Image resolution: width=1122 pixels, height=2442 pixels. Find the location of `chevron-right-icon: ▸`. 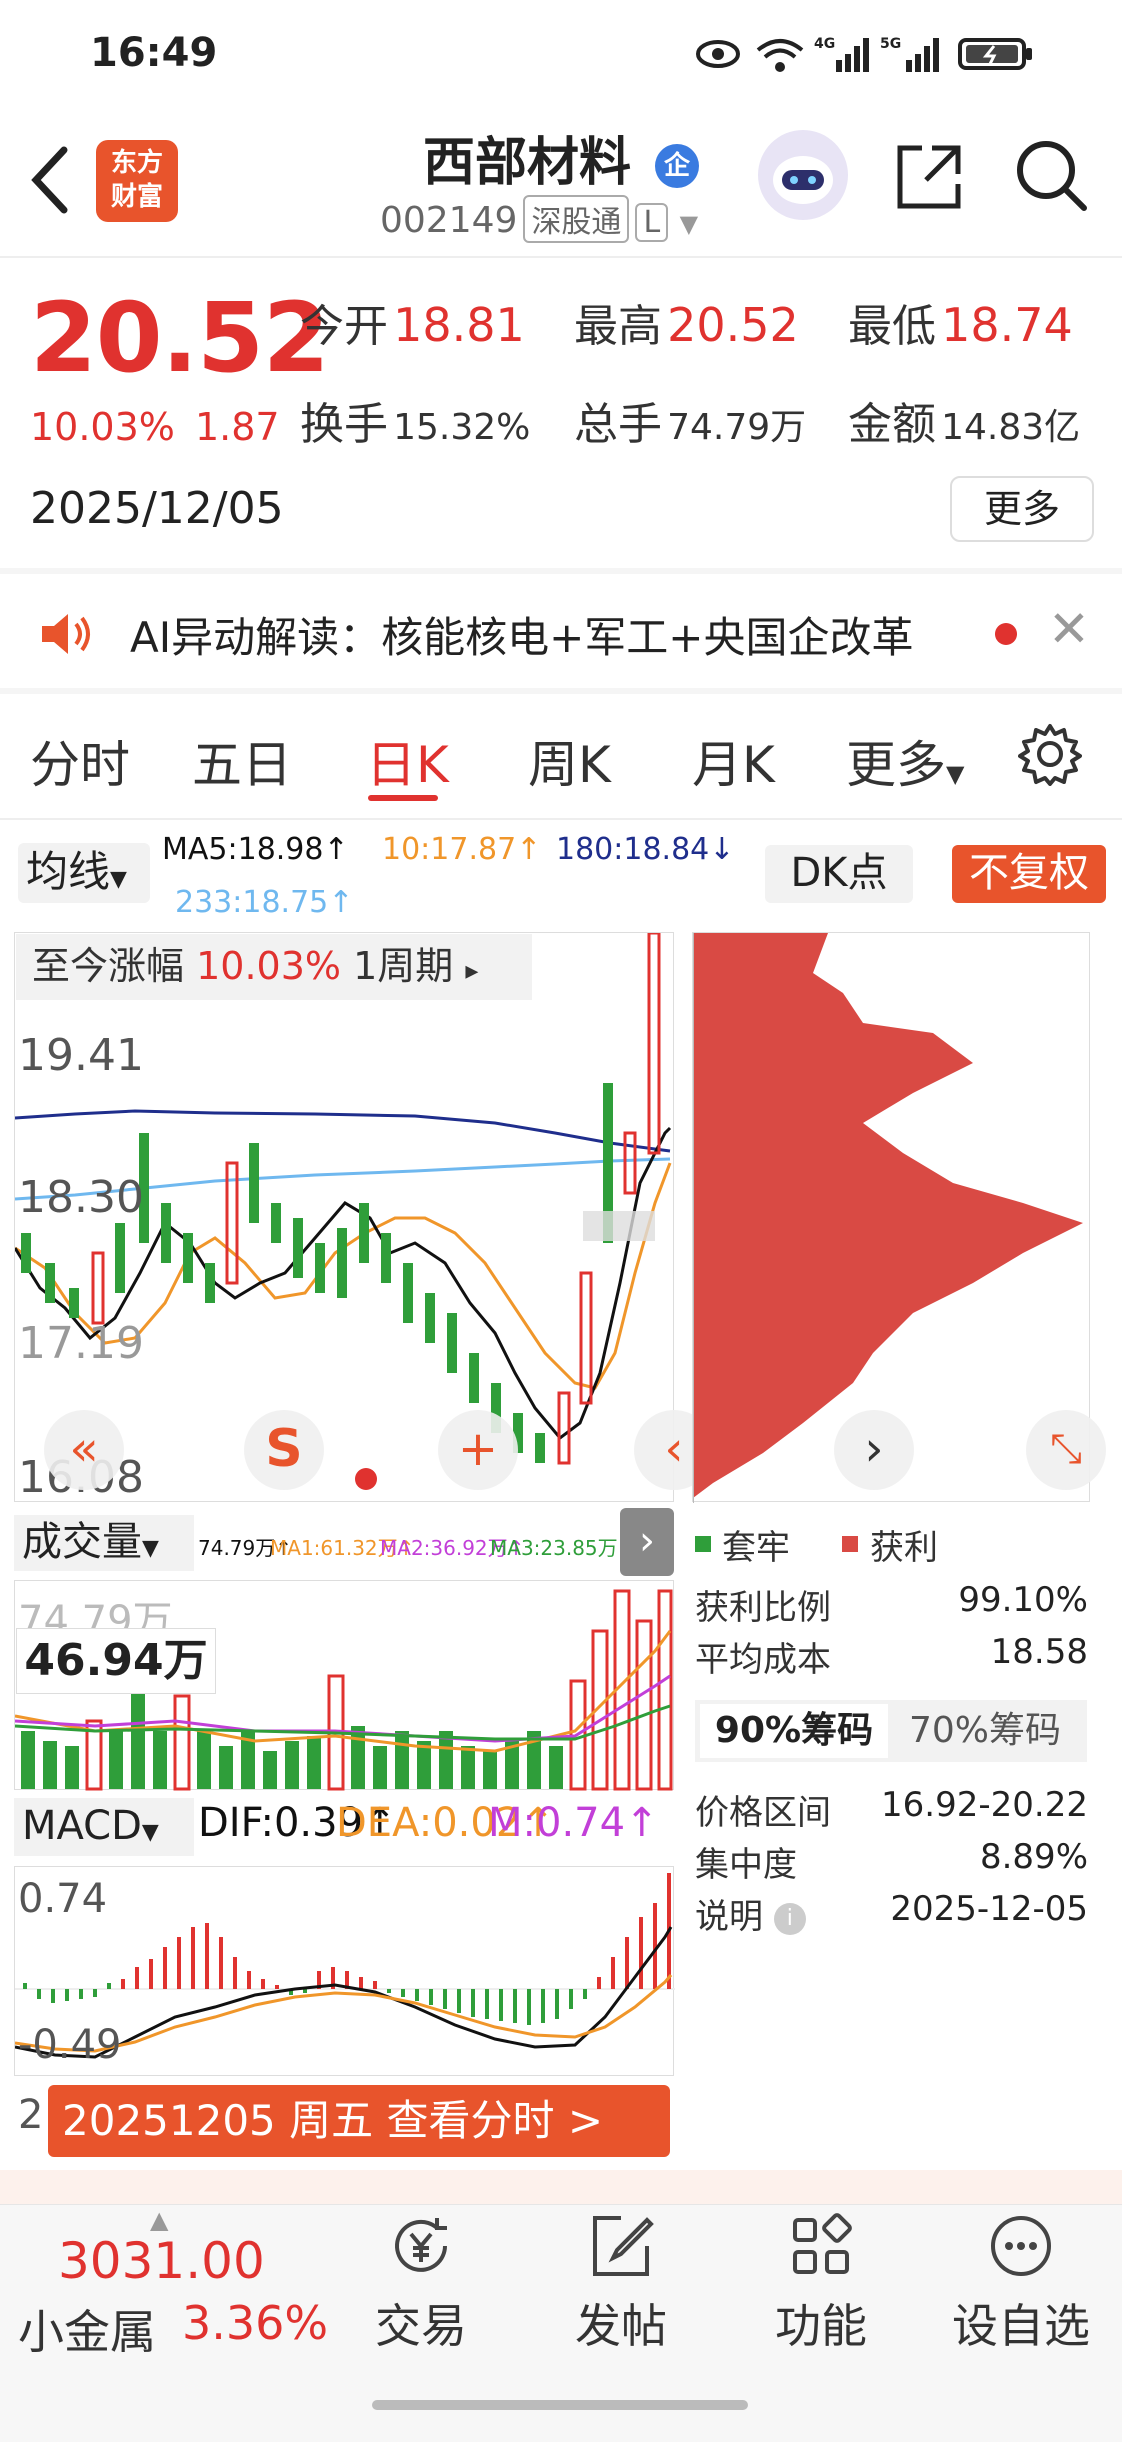

chevron-right-icon: ▸ is located at coordinates (472, 971).